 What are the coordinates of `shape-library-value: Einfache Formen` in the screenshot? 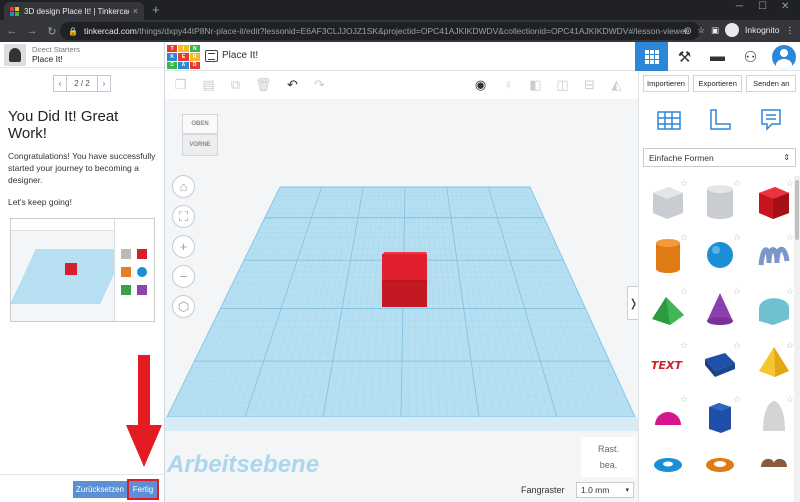 It's located at (681, 157).